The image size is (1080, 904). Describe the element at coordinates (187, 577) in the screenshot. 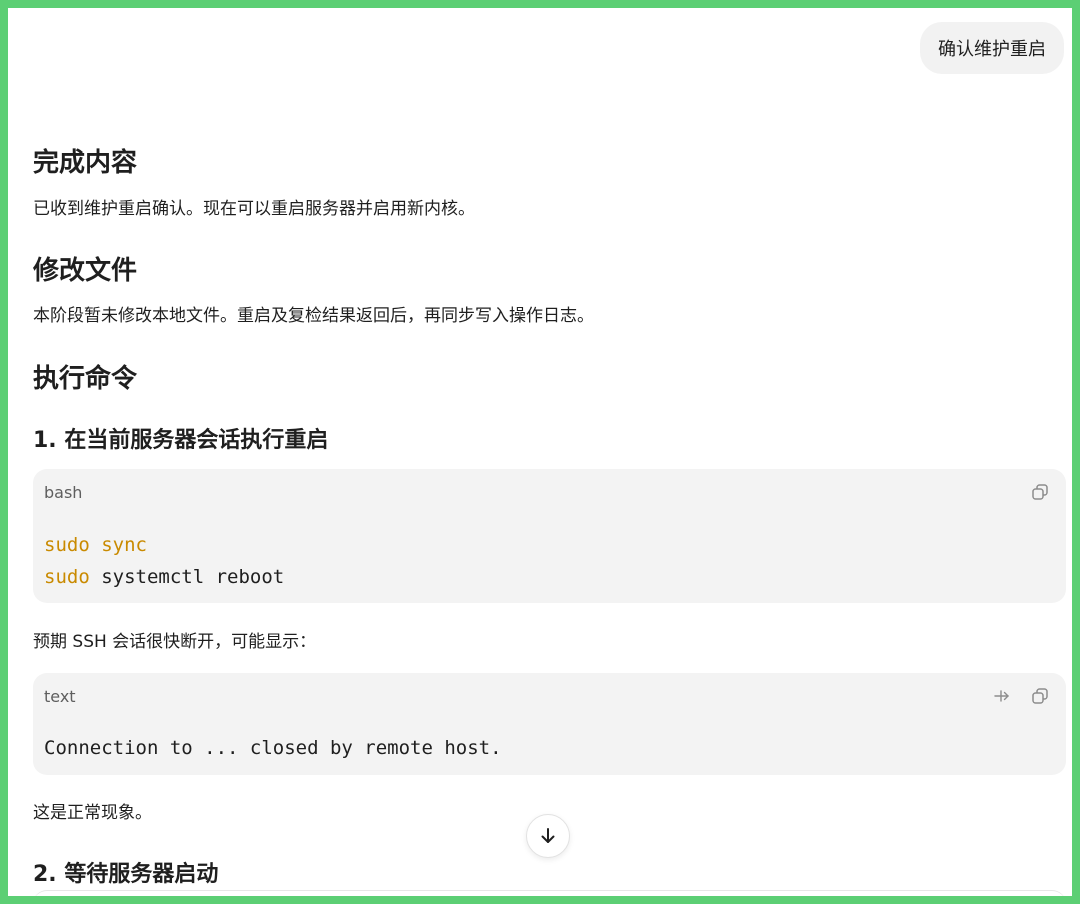

I see `code-argument: systemctl reboot` at that location.